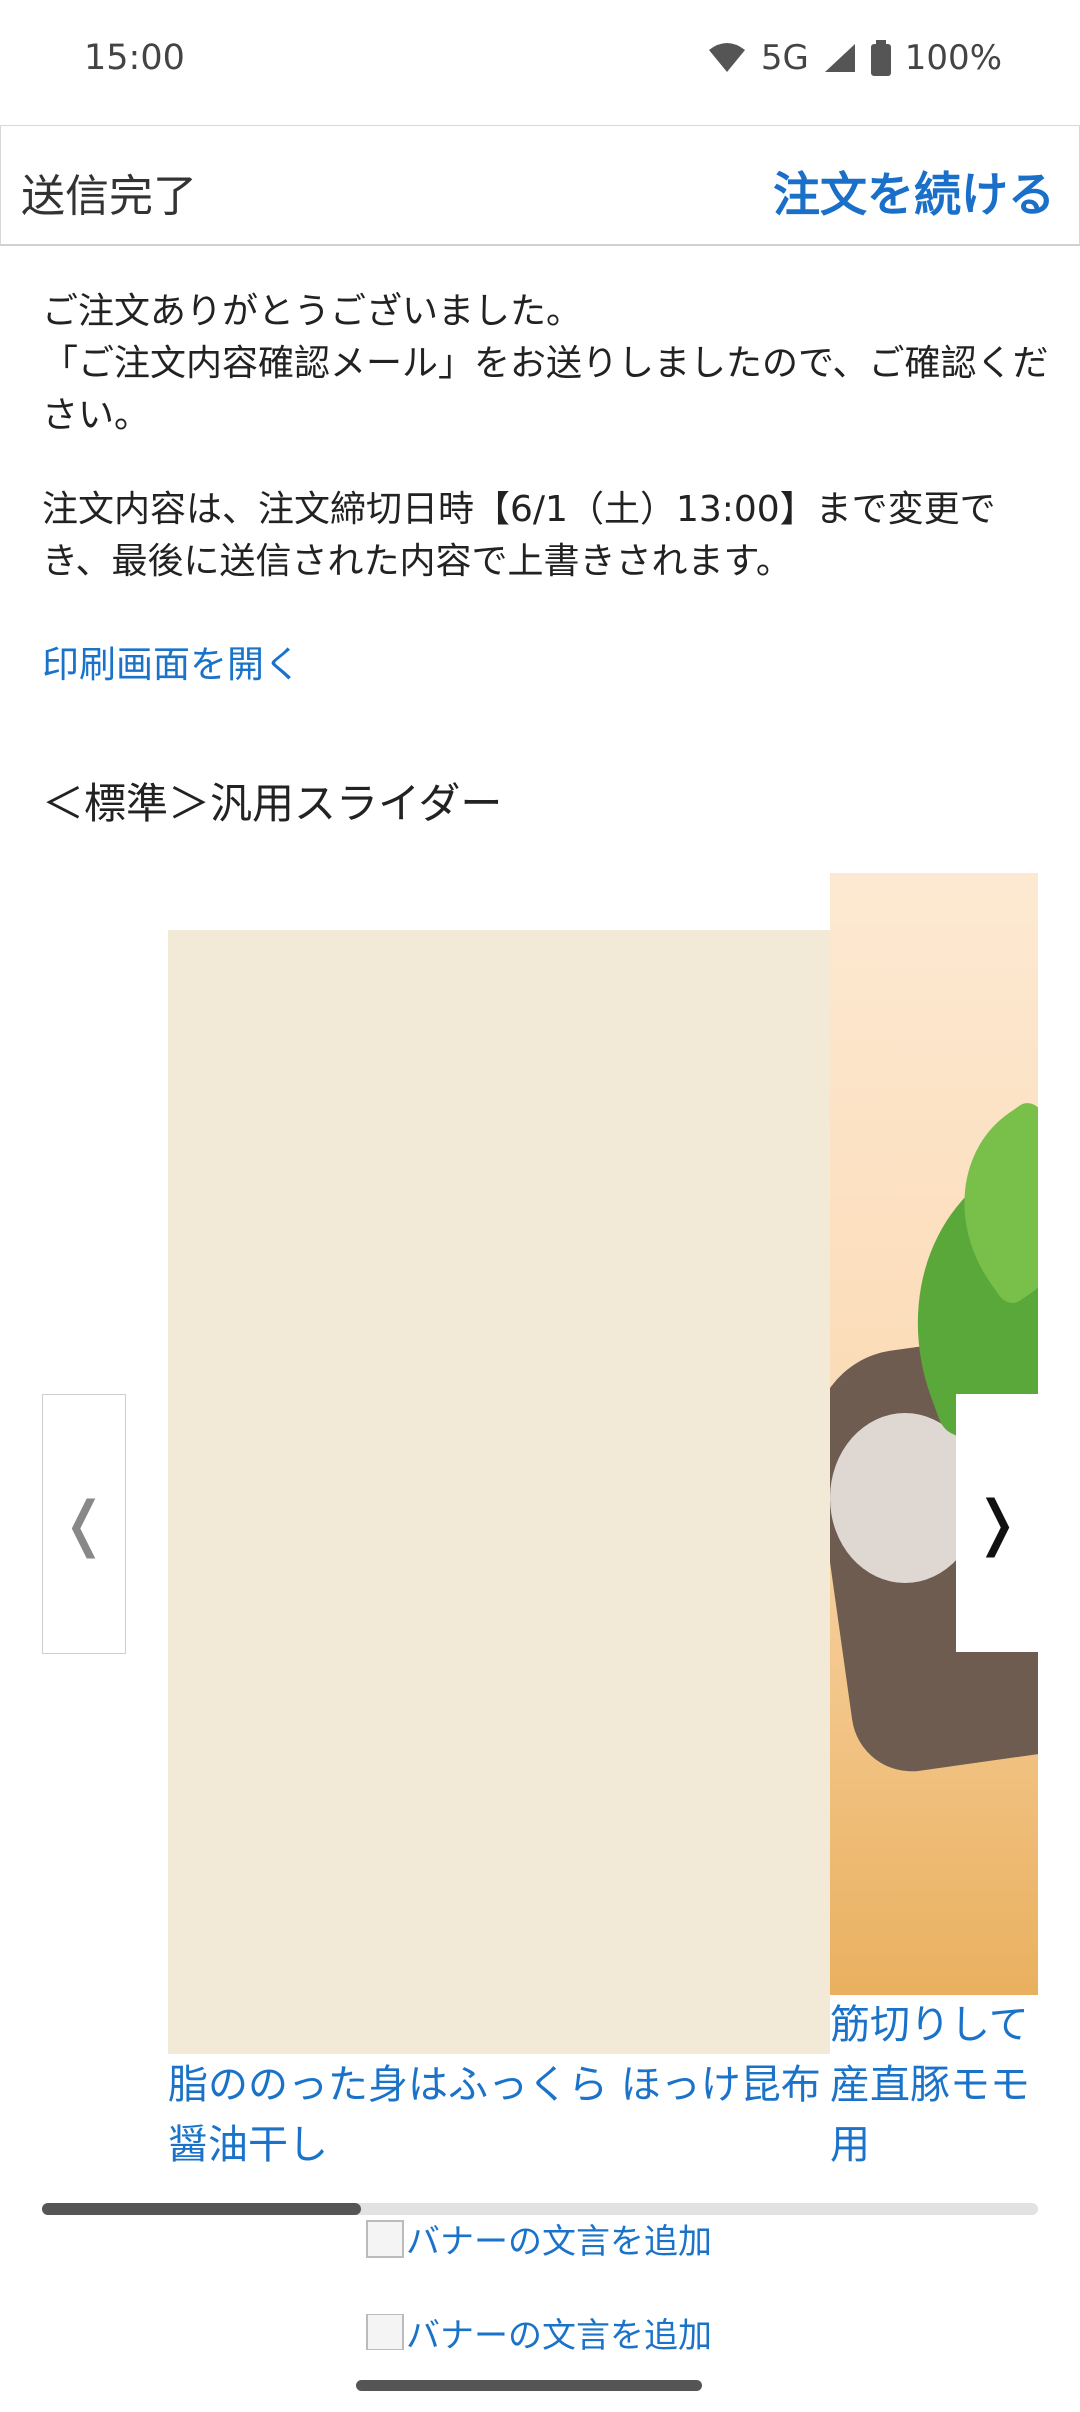 The image size is (1080, 2412). I want to click on chevron-right-icon: ❭, so click(997, 1523).